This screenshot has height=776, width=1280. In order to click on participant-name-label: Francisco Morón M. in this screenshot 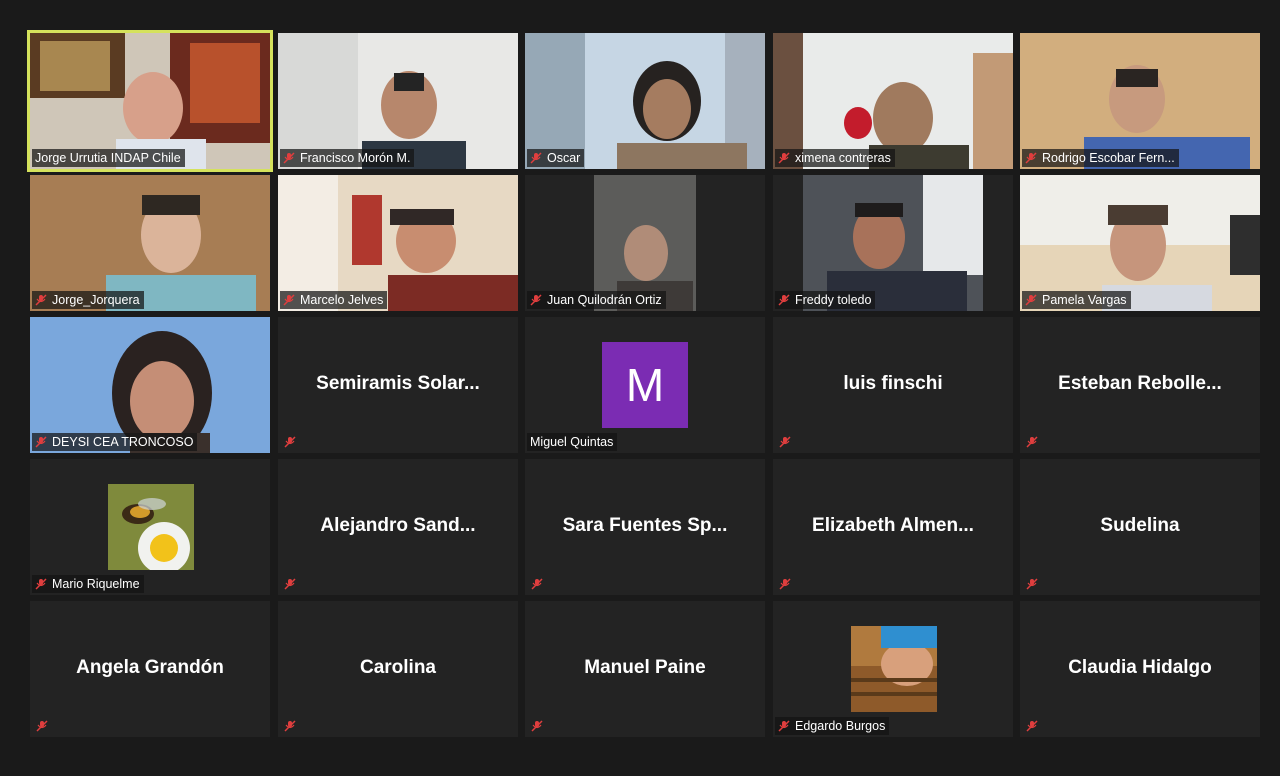, I will do `click(347, 158)`.